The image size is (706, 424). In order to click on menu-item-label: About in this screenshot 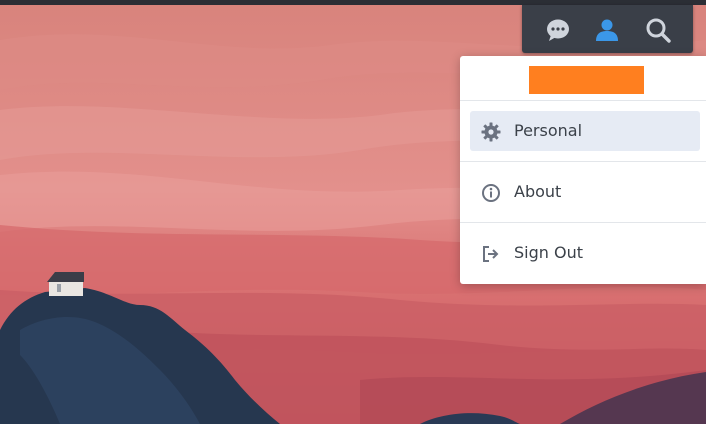, I will do `click(538, 191)`.